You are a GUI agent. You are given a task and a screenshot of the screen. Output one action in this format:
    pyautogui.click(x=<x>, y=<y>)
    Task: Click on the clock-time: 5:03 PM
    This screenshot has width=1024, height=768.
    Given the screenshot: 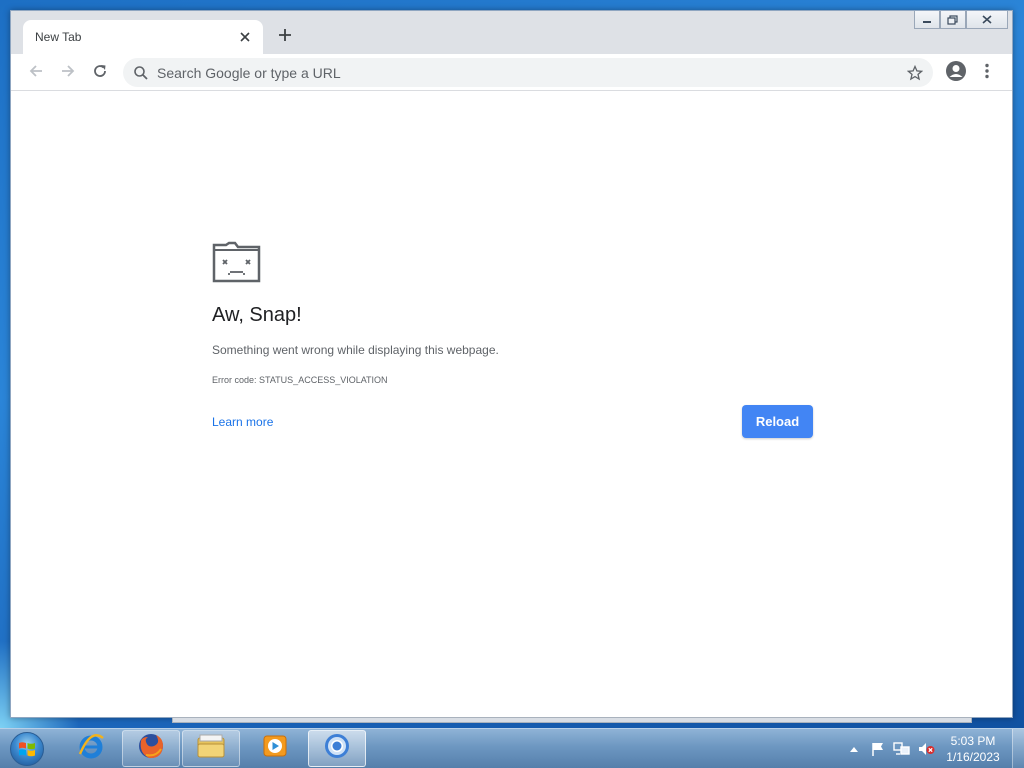 What is the action you would take?
    pyautogui.click(x=973, y=741)
    